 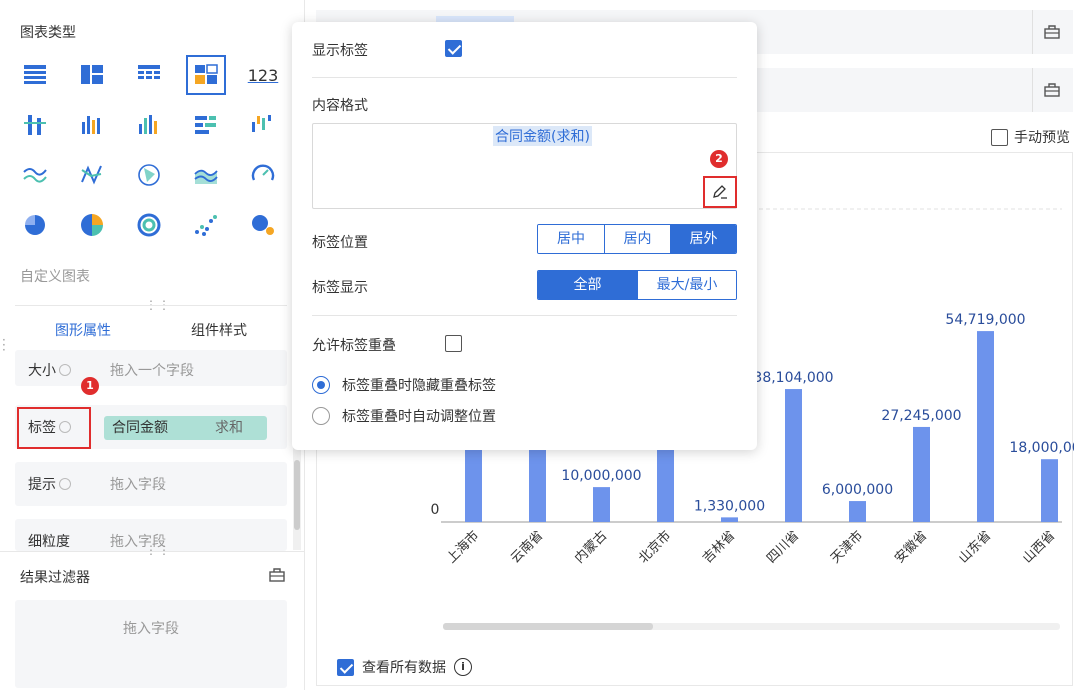 What do you see at coordinates (92, 175) in the screenshot?
I see `radar-line-icon` at bounding box center [92, 175].